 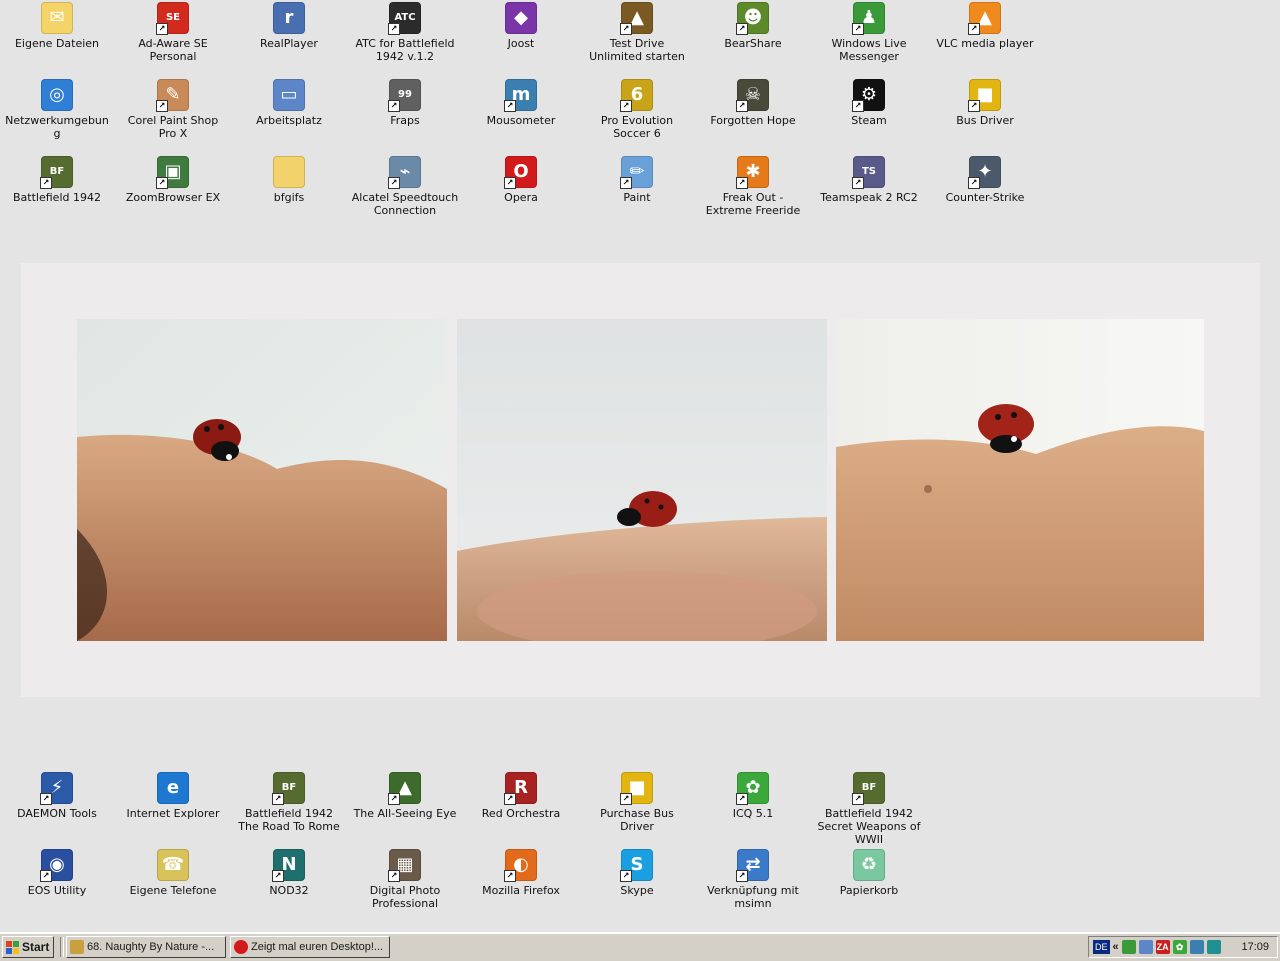 I want to click on desktop-icon-label: Red Orchestra, so click(x=521, y=813).